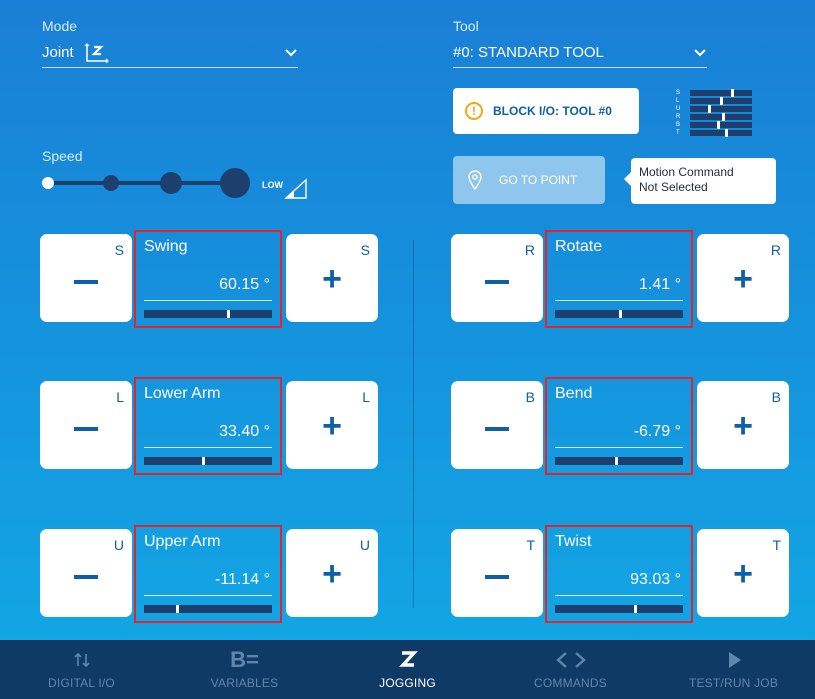 This screenshot has width=815, height=699. Describe the element at coordinates (244, 682) in the screenshot. I see `nav-label: VARIABLES` at that location.